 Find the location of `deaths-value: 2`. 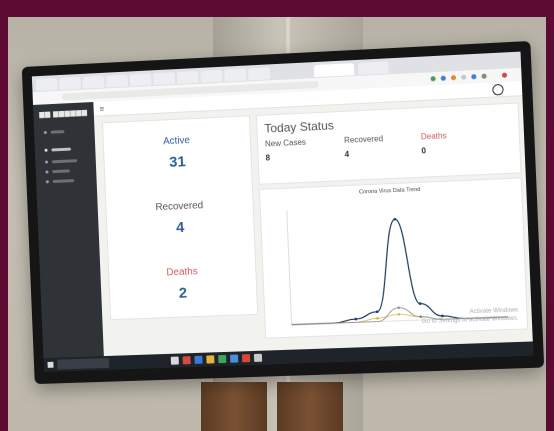

deaths-value: 2 is located at coordinates (183, 293).